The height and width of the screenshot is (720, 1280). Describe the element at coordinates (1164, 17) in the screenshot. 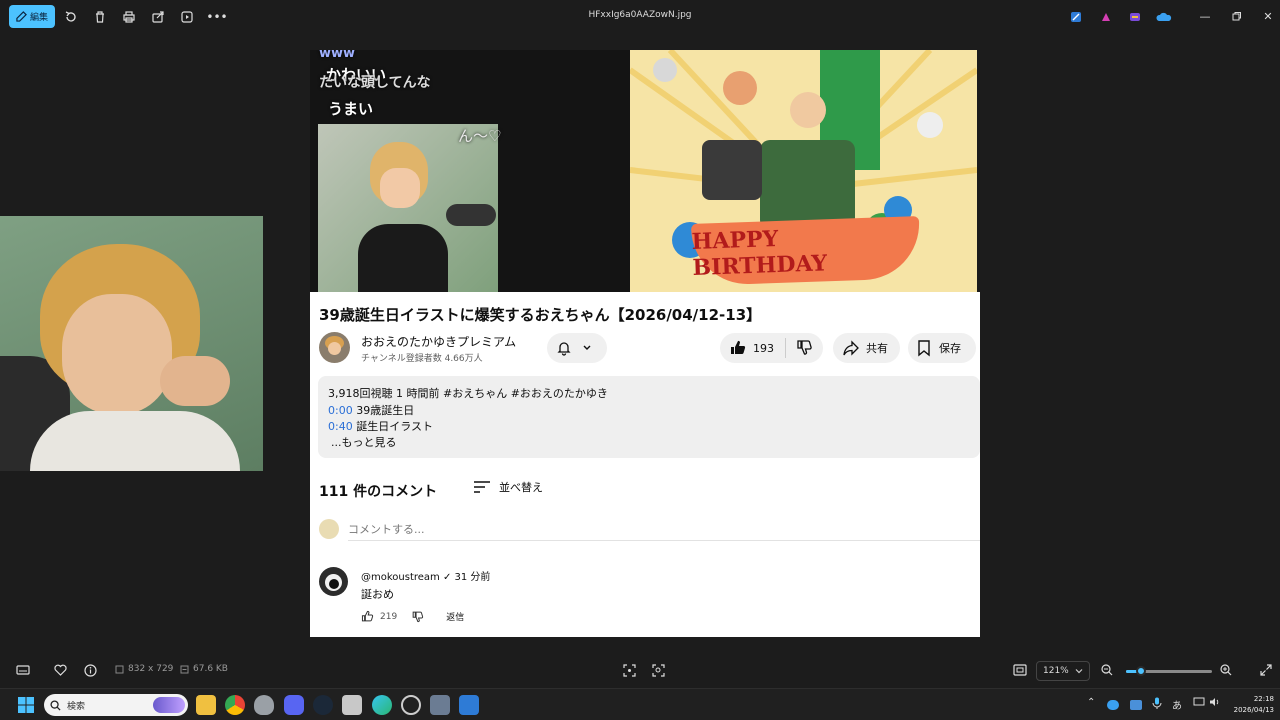

I see `onedrive-icon` at that location.